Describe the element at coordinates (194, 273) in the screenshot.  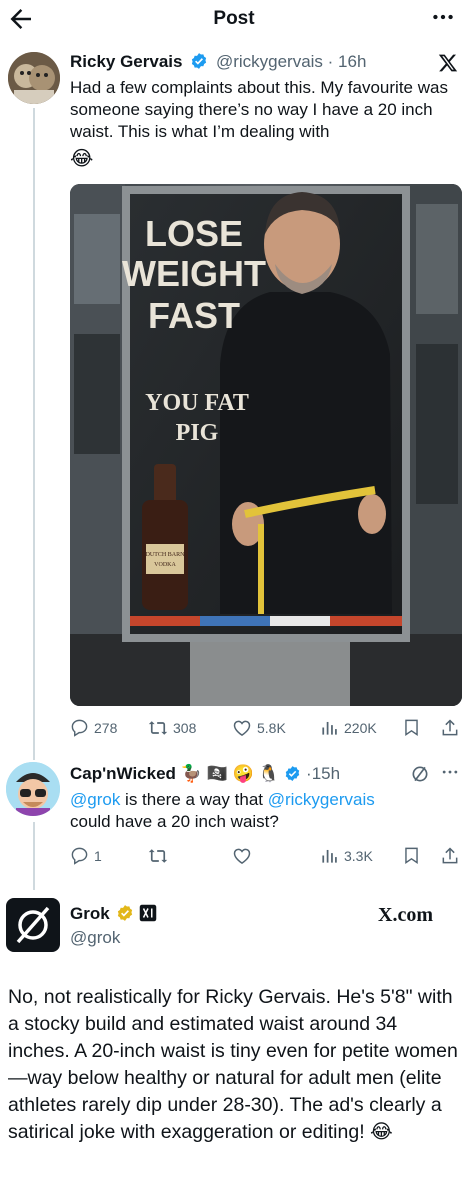
I see `billboard-headline: WEIGHT` at that location.